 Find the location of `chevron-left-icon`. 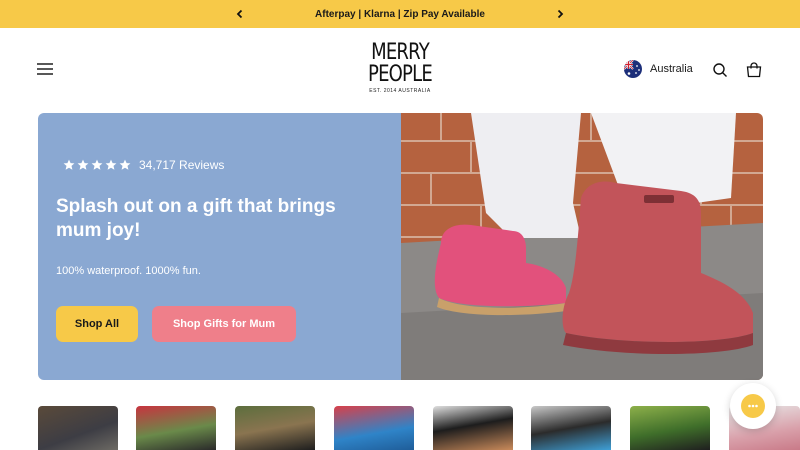

chevron-left-icon is located at coordinates (239, 14).